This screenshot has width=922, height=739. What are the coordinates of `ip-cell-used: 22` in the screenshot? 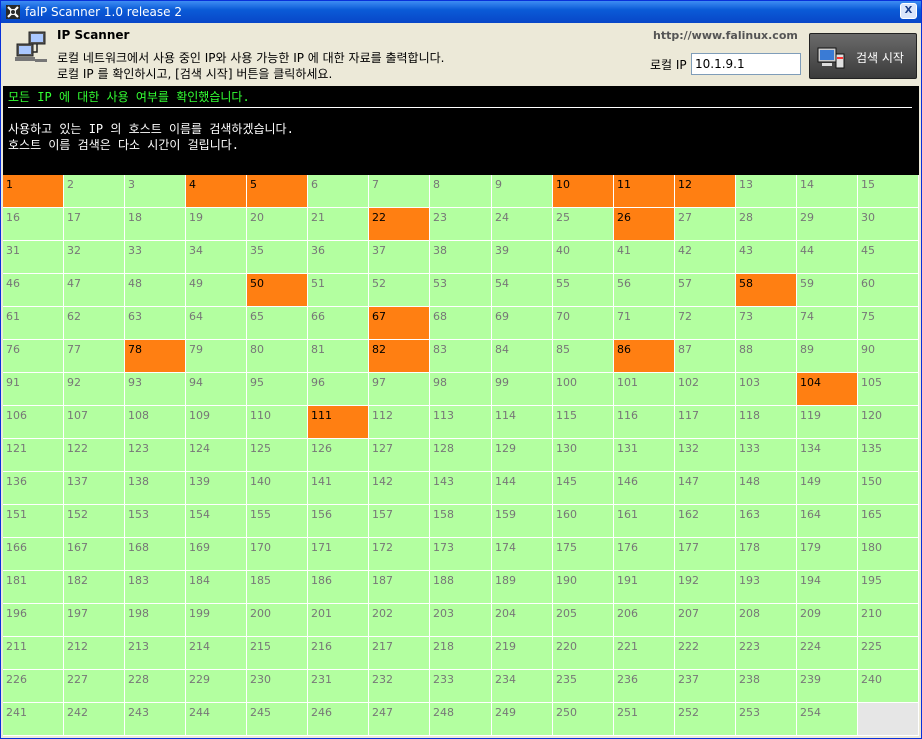 It's located at (399, 224).